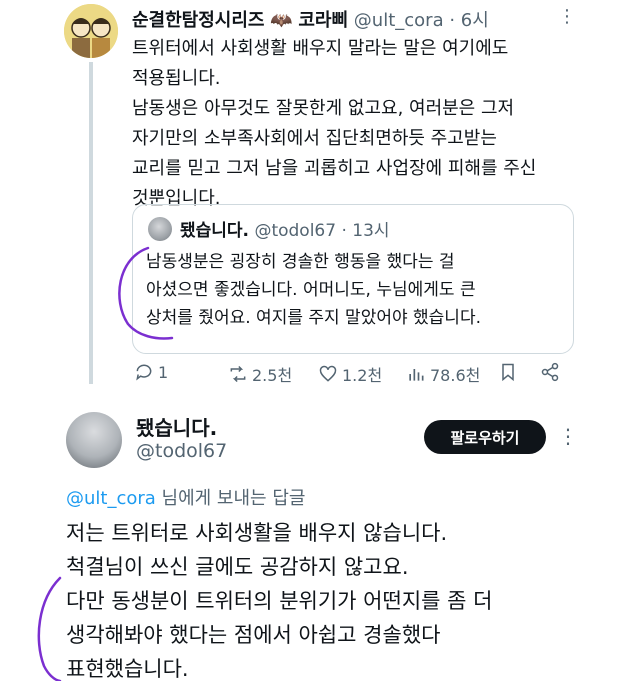 This screenshot has width=640, height=686. I want to click on avatar, so click(91, 31).